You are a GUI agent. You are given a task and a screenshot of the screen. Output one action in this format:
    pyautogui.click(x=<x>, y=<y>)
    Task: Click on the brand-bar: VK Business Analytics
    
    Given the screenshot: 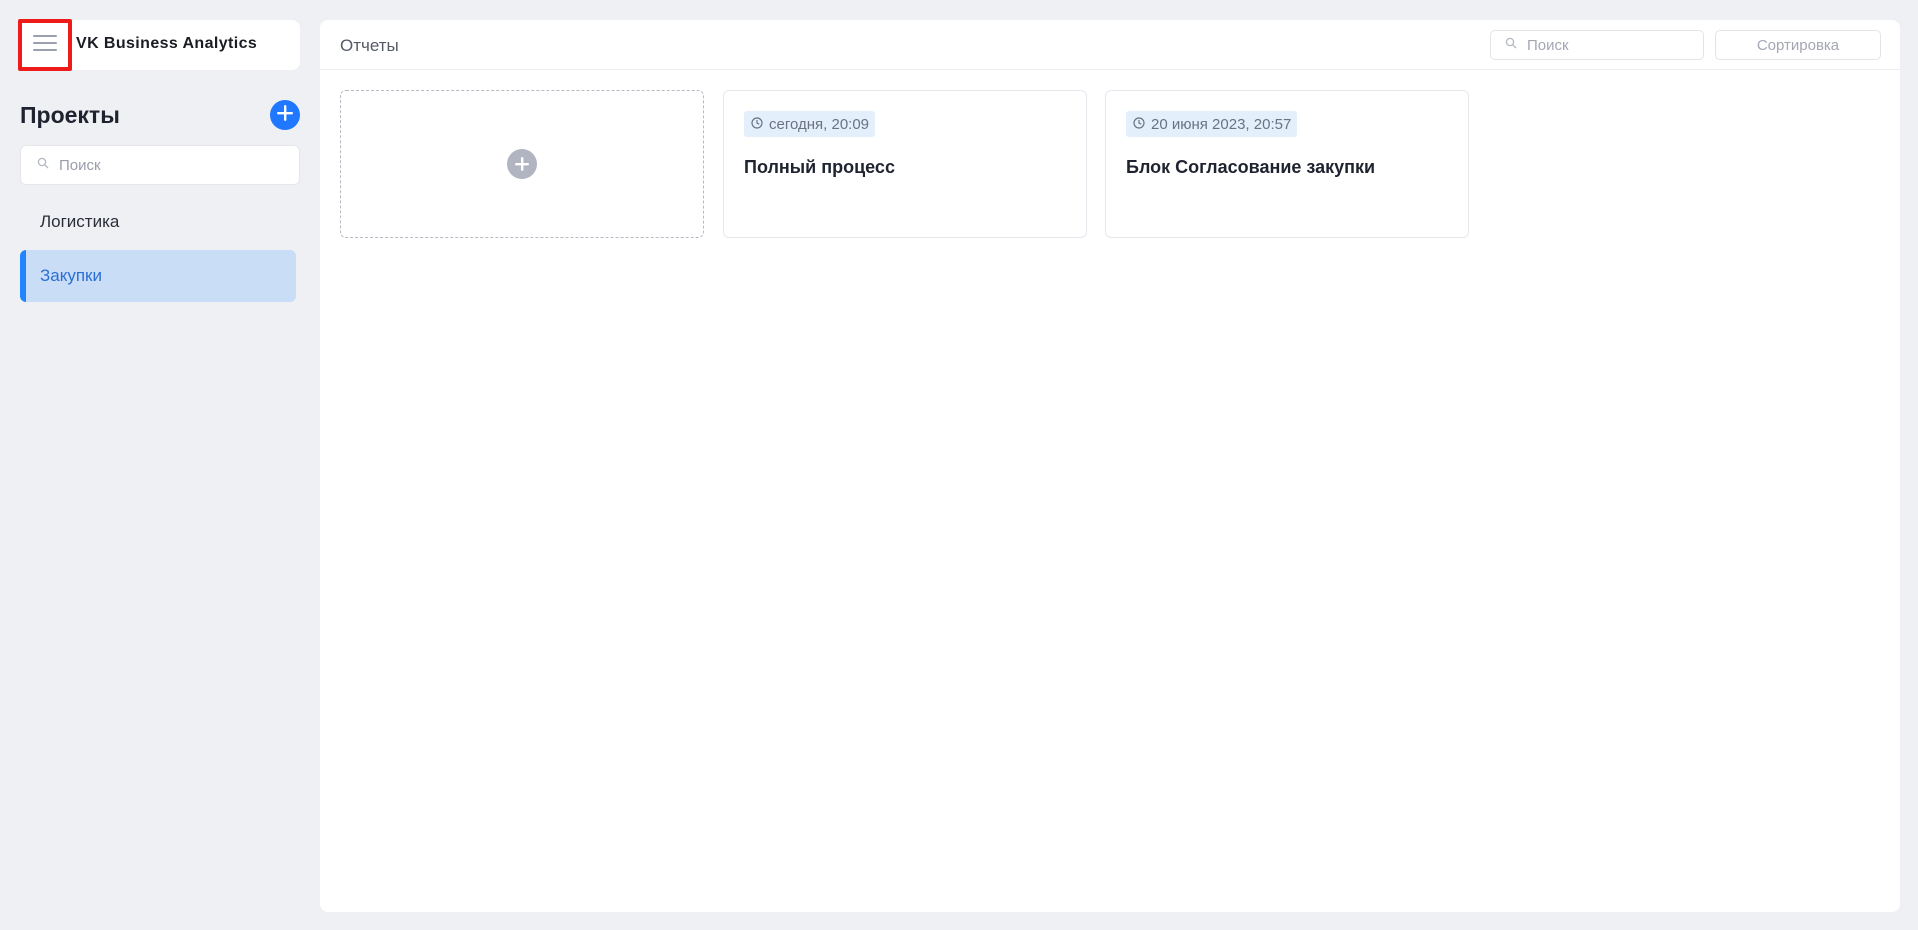 What is the action you would take?
    pyautogui.click(x=159, y=45)
    